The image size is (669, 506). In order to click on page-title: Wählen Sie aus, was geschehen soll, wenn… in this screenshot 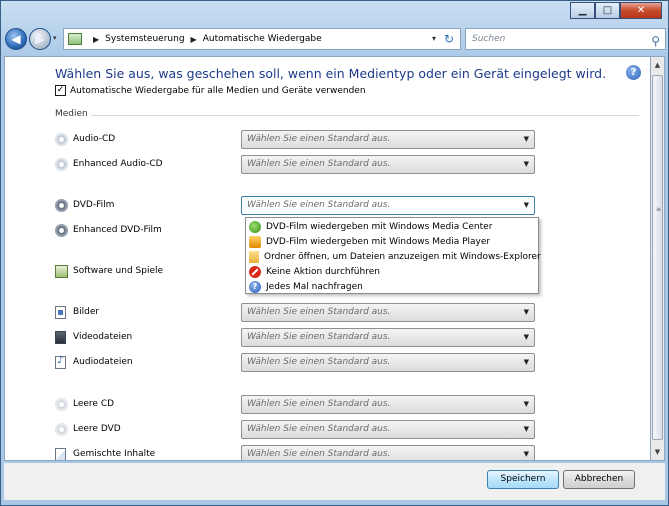, I will do `click(331, 73)`.